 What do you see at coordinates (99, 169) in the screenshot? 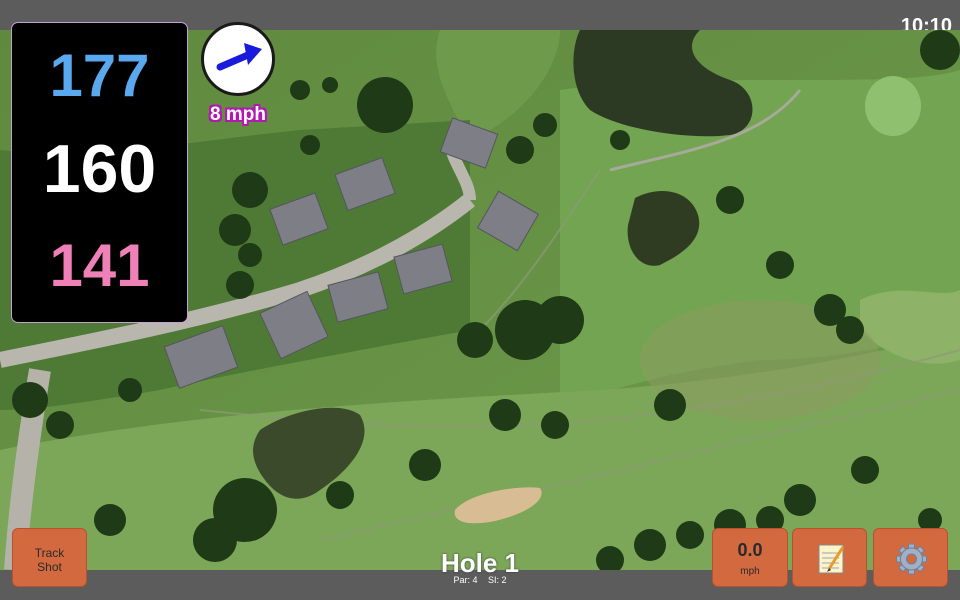
I see `middle-yardage: 160` at bounding box center [99, 169].